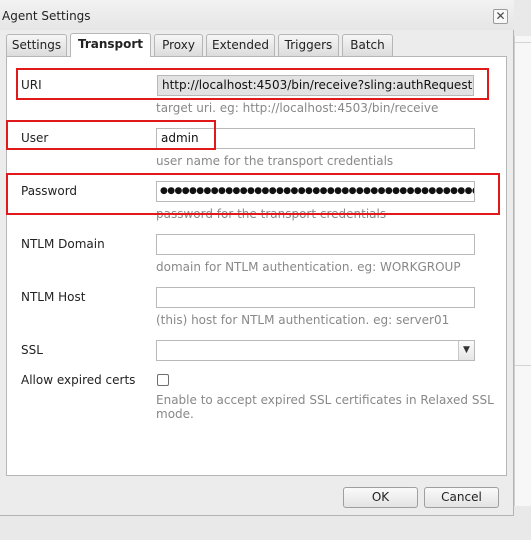 The height and width of the screenshot is (540, 531). What do you see at coordinates (500, 16) in the screenshot?
I see `close-icon: ✕` at bounding box center [500, 16].